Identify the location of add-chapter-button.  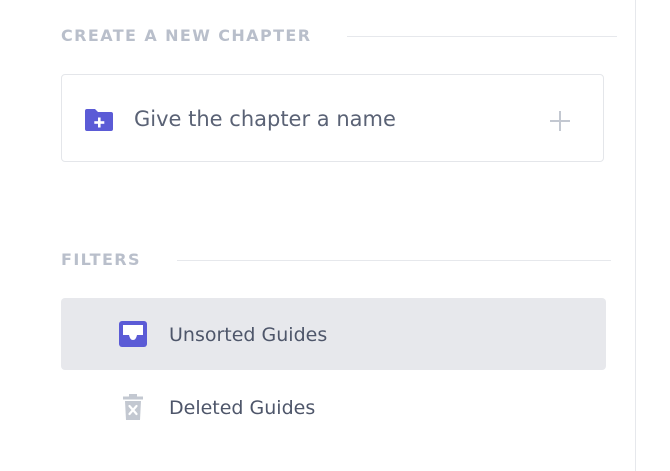
(560, 121).